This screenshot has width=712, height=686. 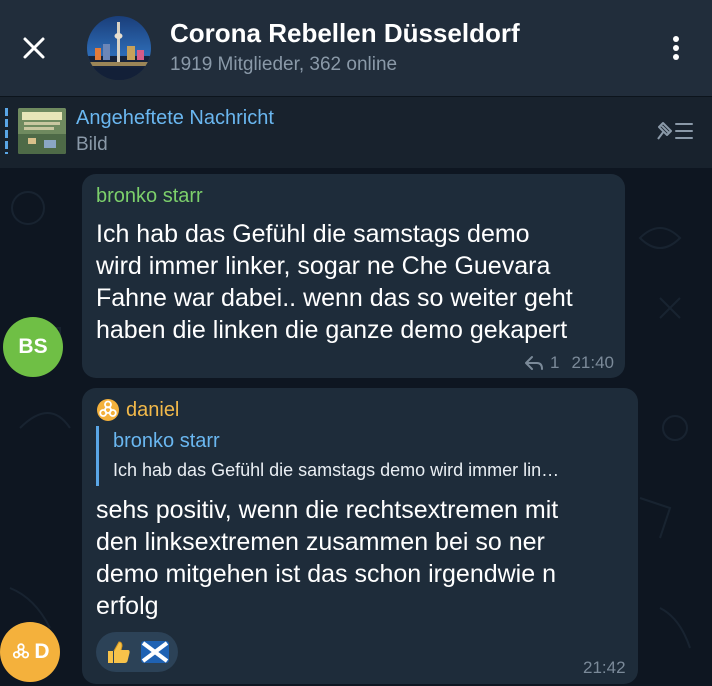 What do you see at coordinates (676, 48) in the screenshot?
I see `more-options-button` at bounding box center [676, 48].